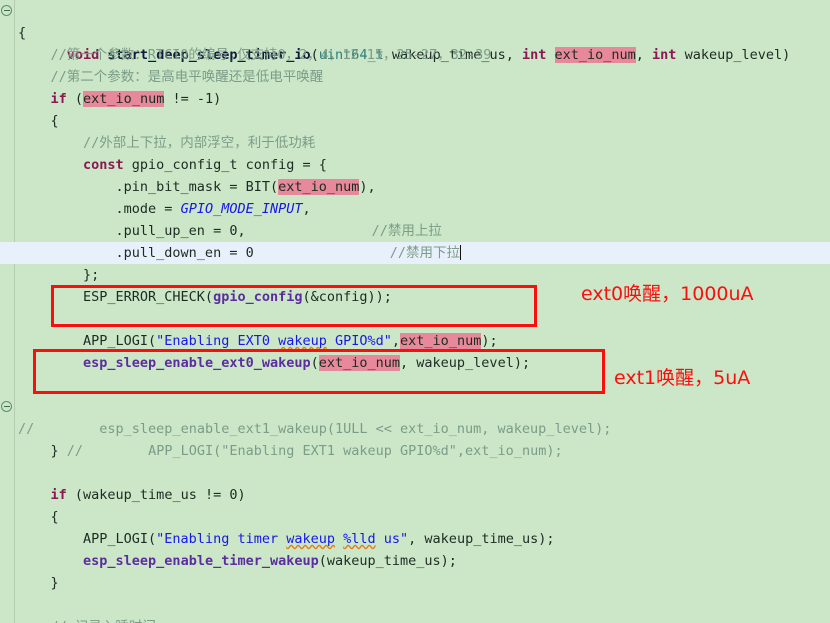  Describe the element at coordinates (359, 341) in the screenshot. I see `string-part-b: GPIO%d"` at that location.